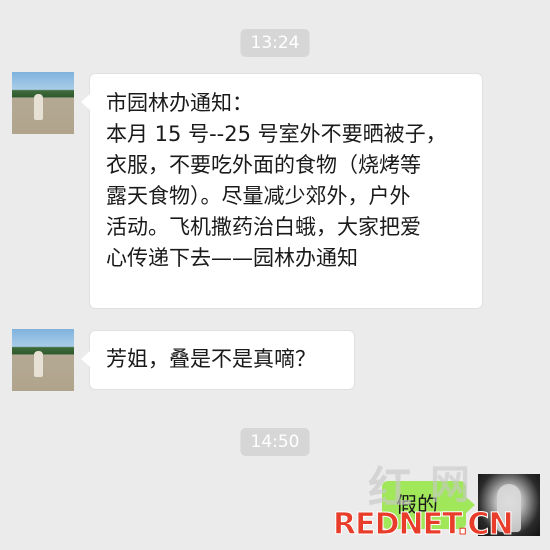  What do you see at coordinates (258, 196) in the screenshot?
I see `message-line: 露天食物）。尽量减少郊外，户外` at bounding box center [258, 196].